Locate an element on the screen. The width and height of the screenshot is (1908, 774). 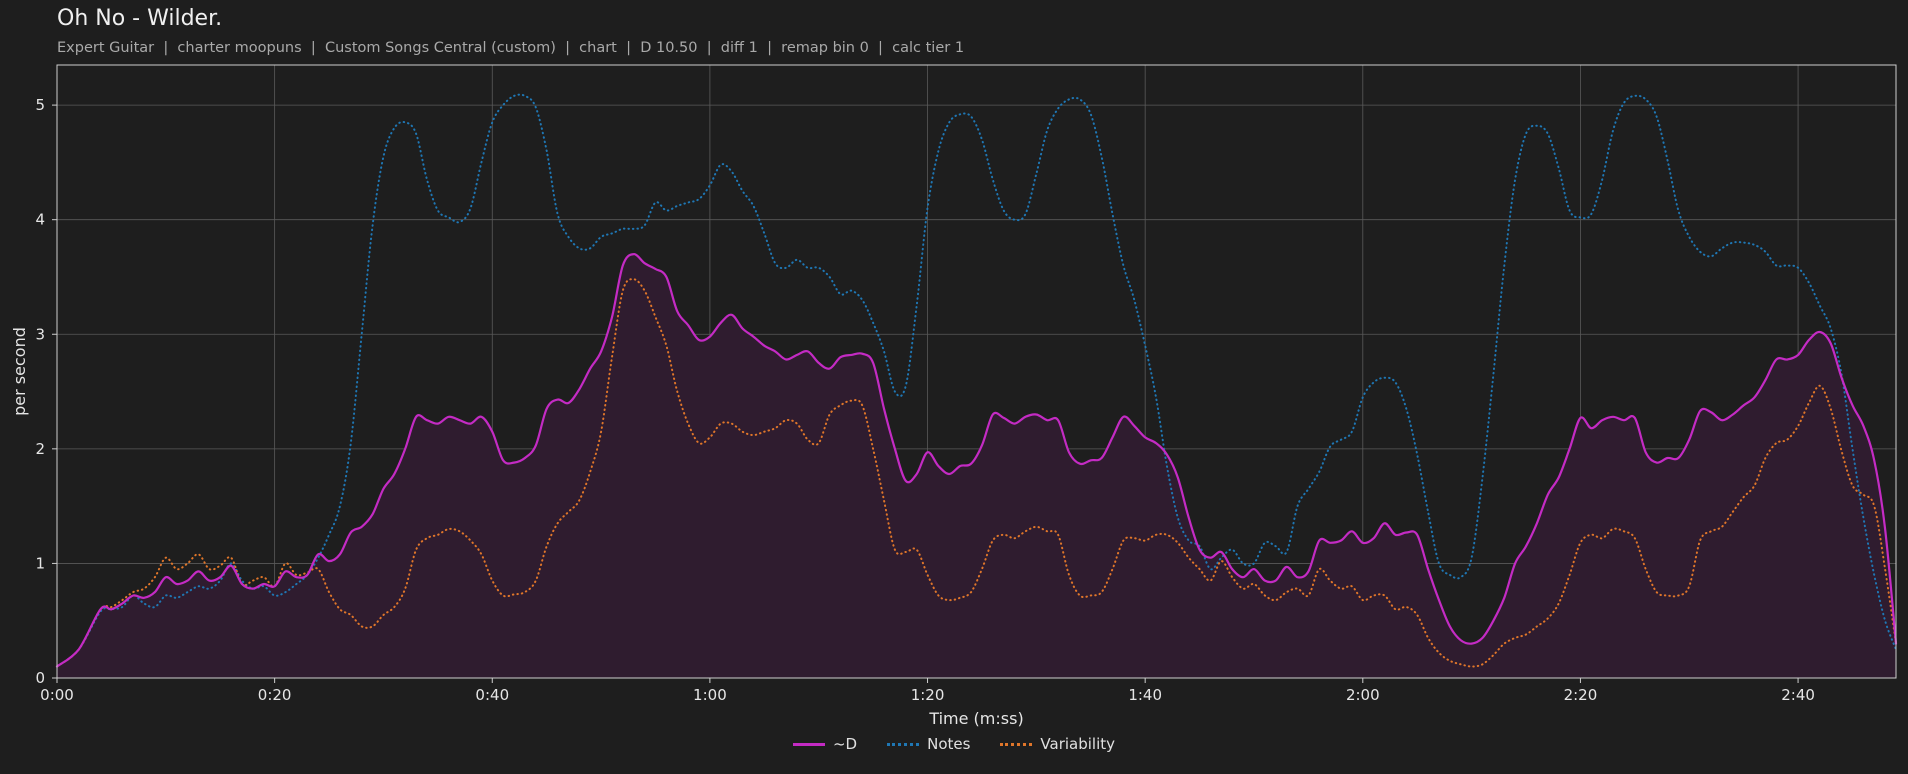
y-tick-label: 5 is located at coordinates (40, 105).